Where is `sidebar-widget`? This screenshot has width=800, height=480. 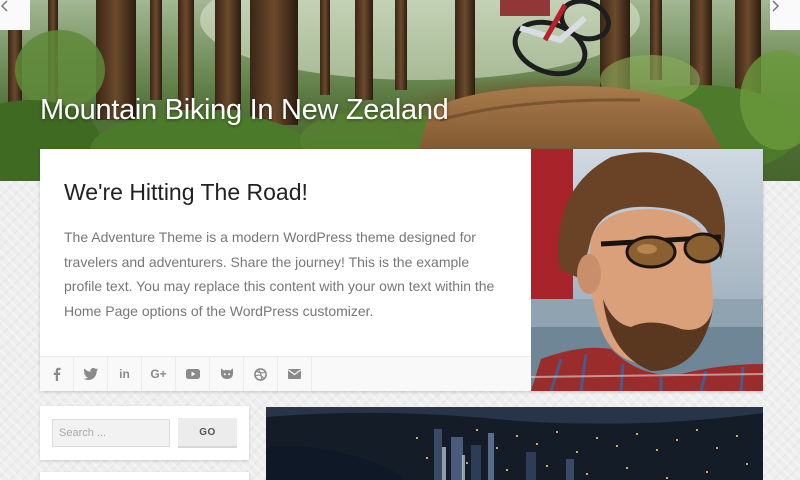
sidebar-widget is located at coordinates (144, 476).